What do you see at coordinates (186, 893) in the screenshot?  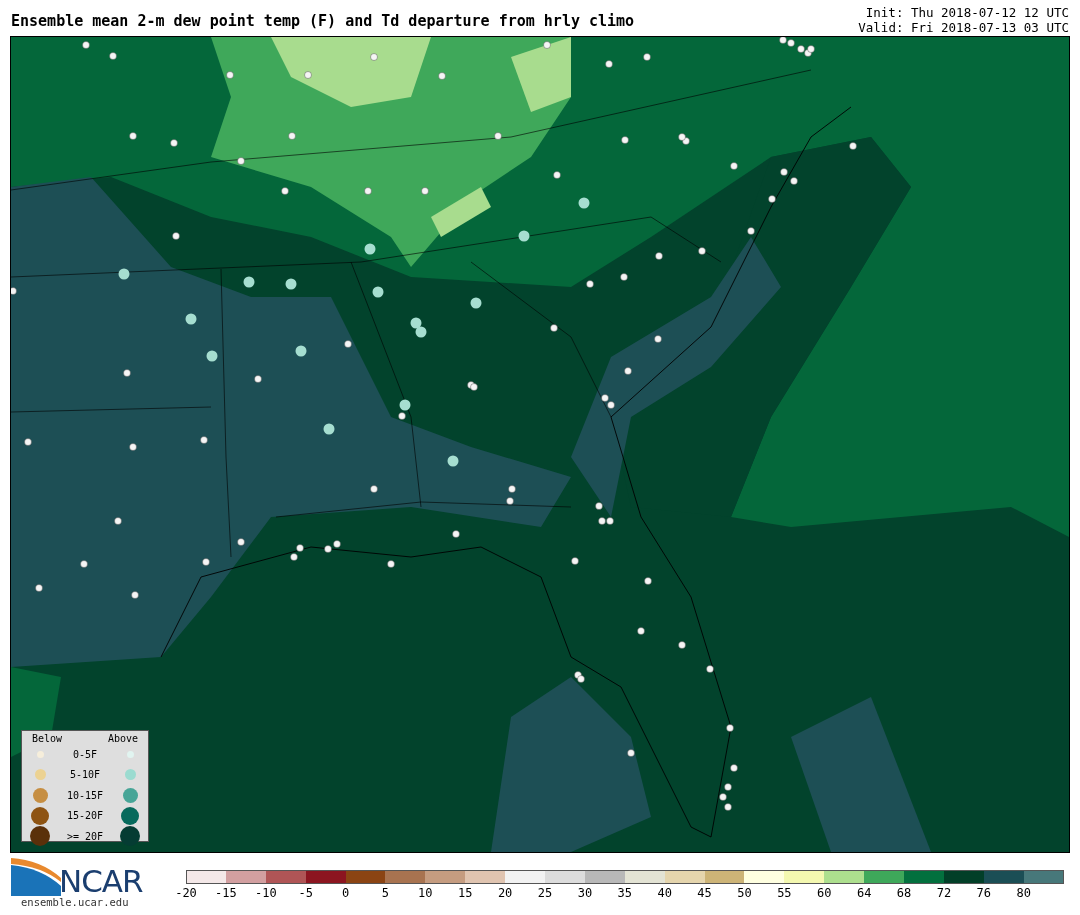 I see `tick-label: -20` at bounding box center [186, 893].